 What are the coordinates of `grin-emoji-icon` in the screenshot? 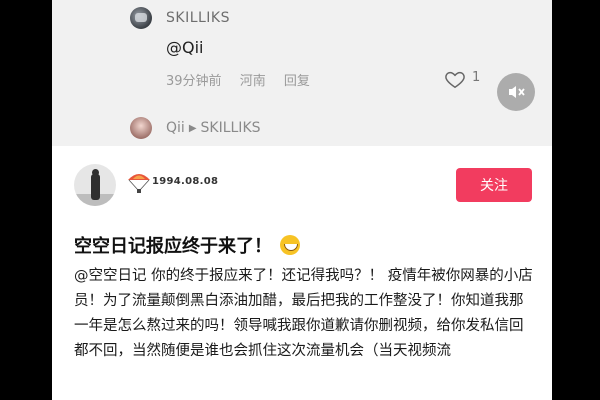 It's located at (290, 245).